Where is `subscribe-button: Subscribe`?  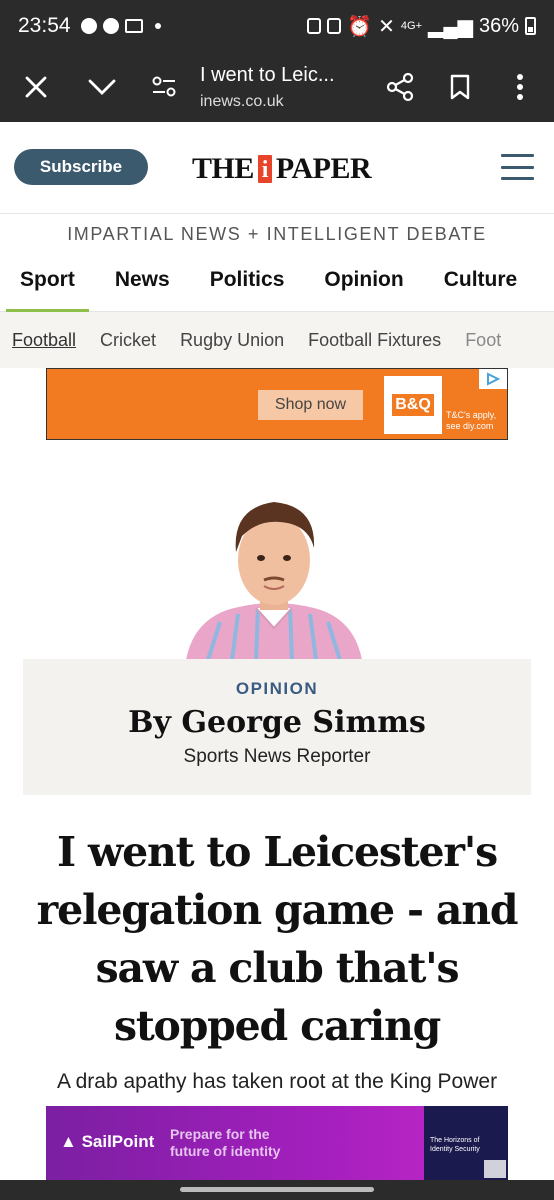 subscribe-button: Subscribe is located at coordinates (81, 167).